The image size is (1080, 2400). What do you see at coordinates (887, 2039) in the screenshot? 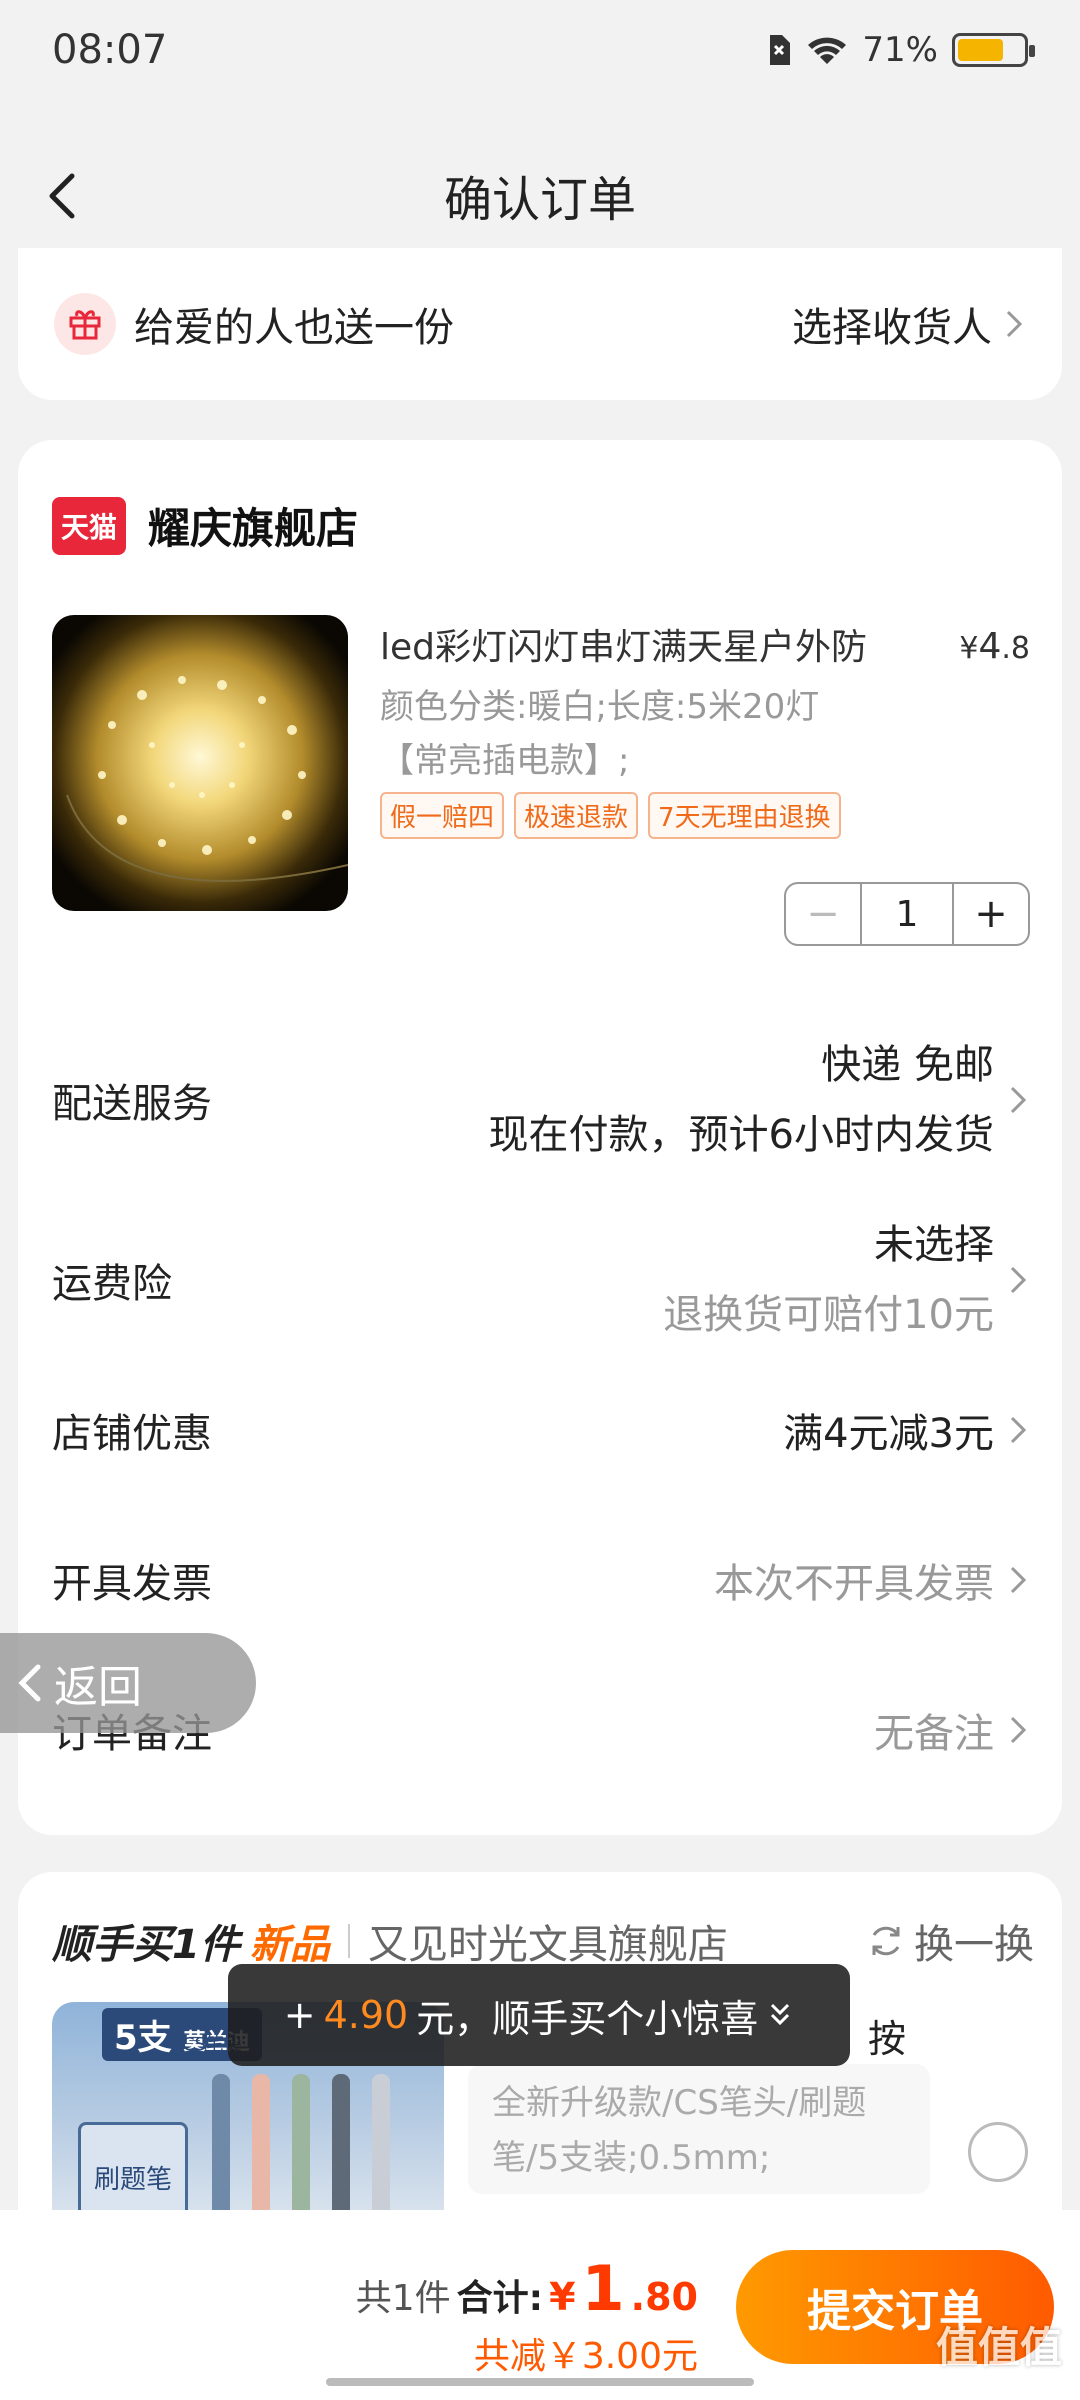
I see `addon-title-tail: 按` at bounding box center [887, 2039].